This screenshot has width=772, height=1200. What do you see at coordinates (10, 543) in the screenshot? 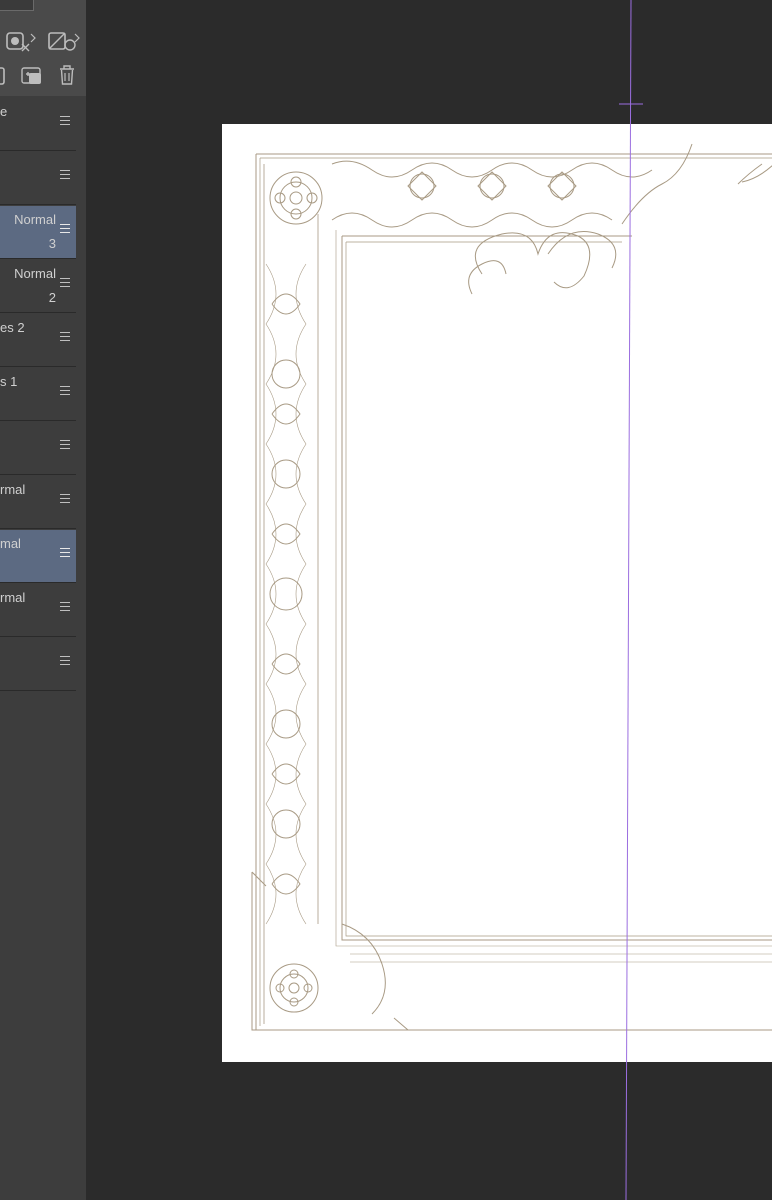
I see `layer-label: mal` at bounding box center [10, 543].